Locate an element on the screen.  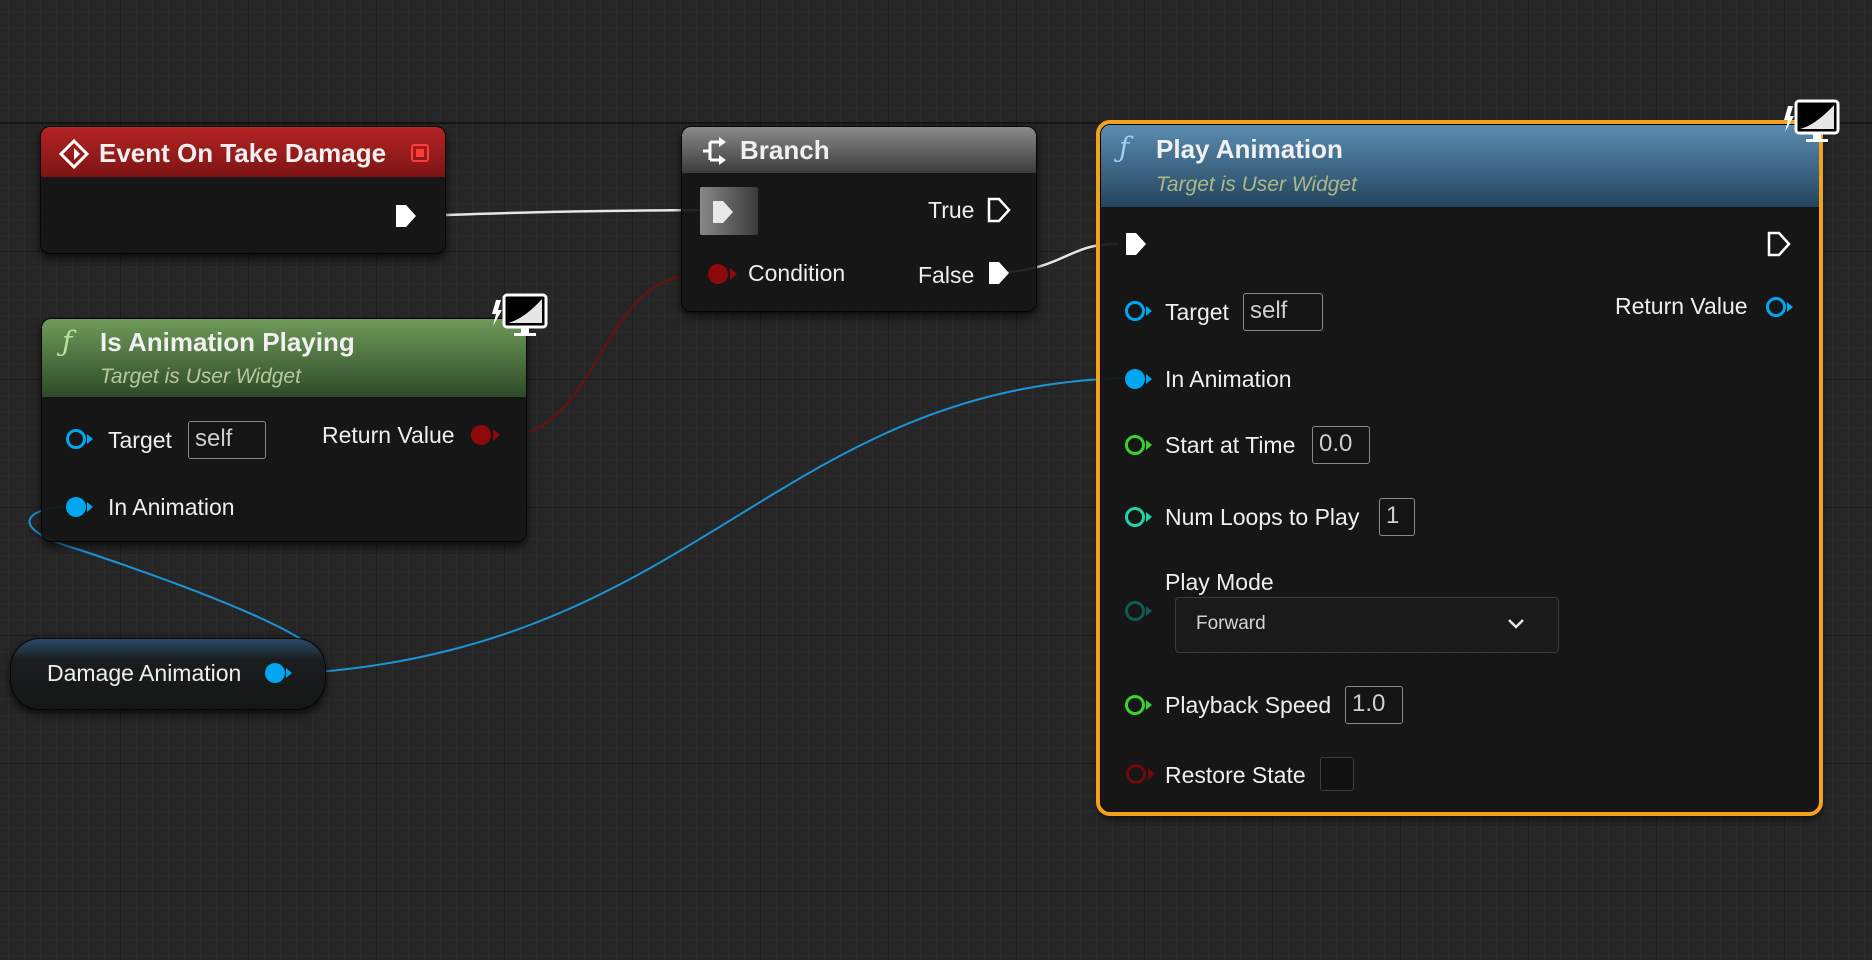
branch-icon is located at coordinates (714, 151).